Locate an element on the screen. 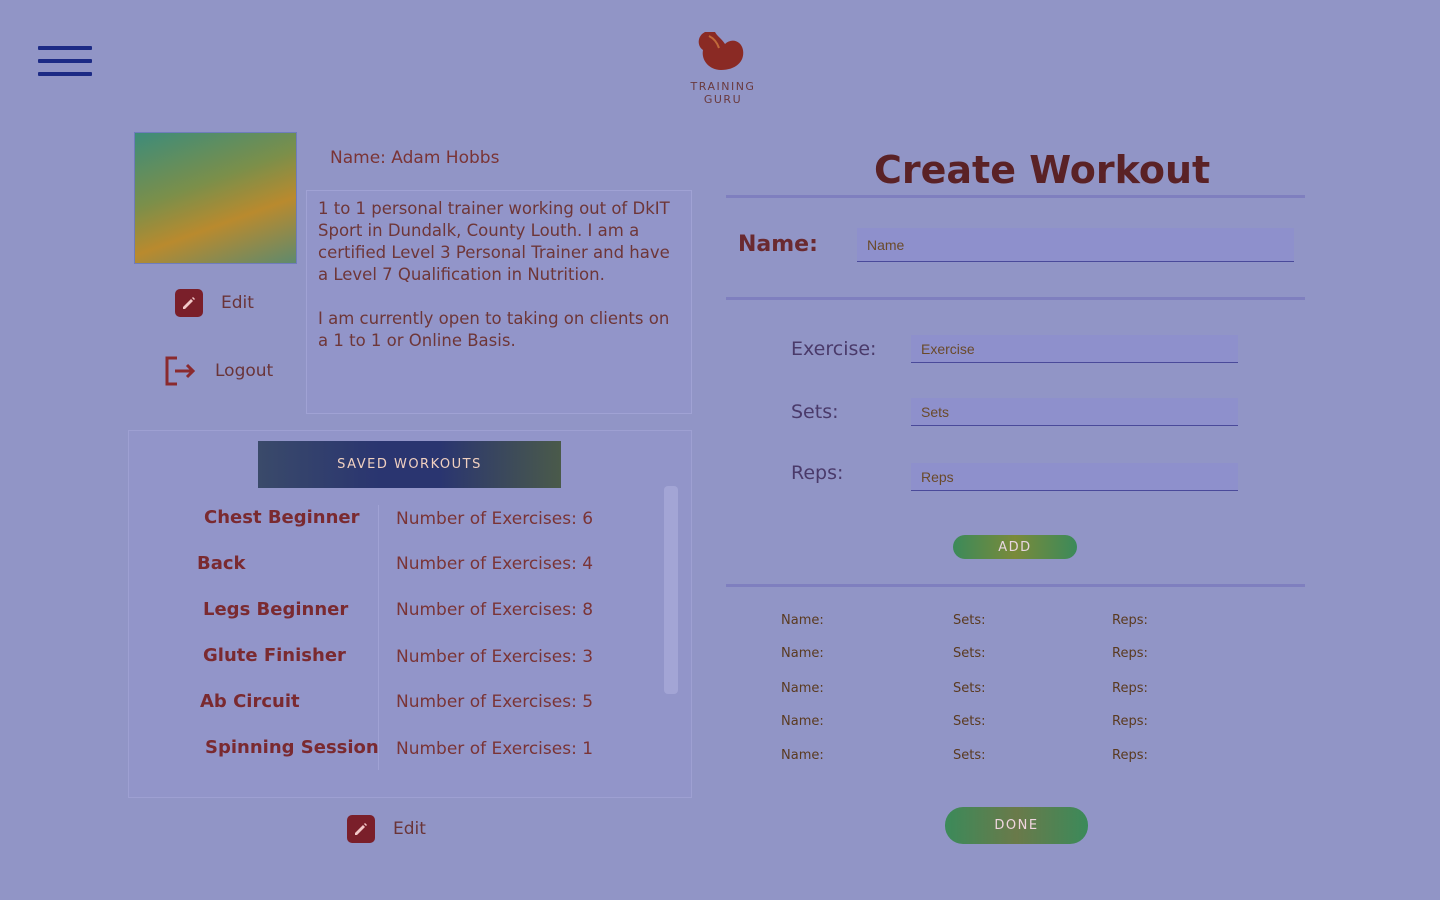  page-title: Create Workout is located at coordinates (1042, 170).